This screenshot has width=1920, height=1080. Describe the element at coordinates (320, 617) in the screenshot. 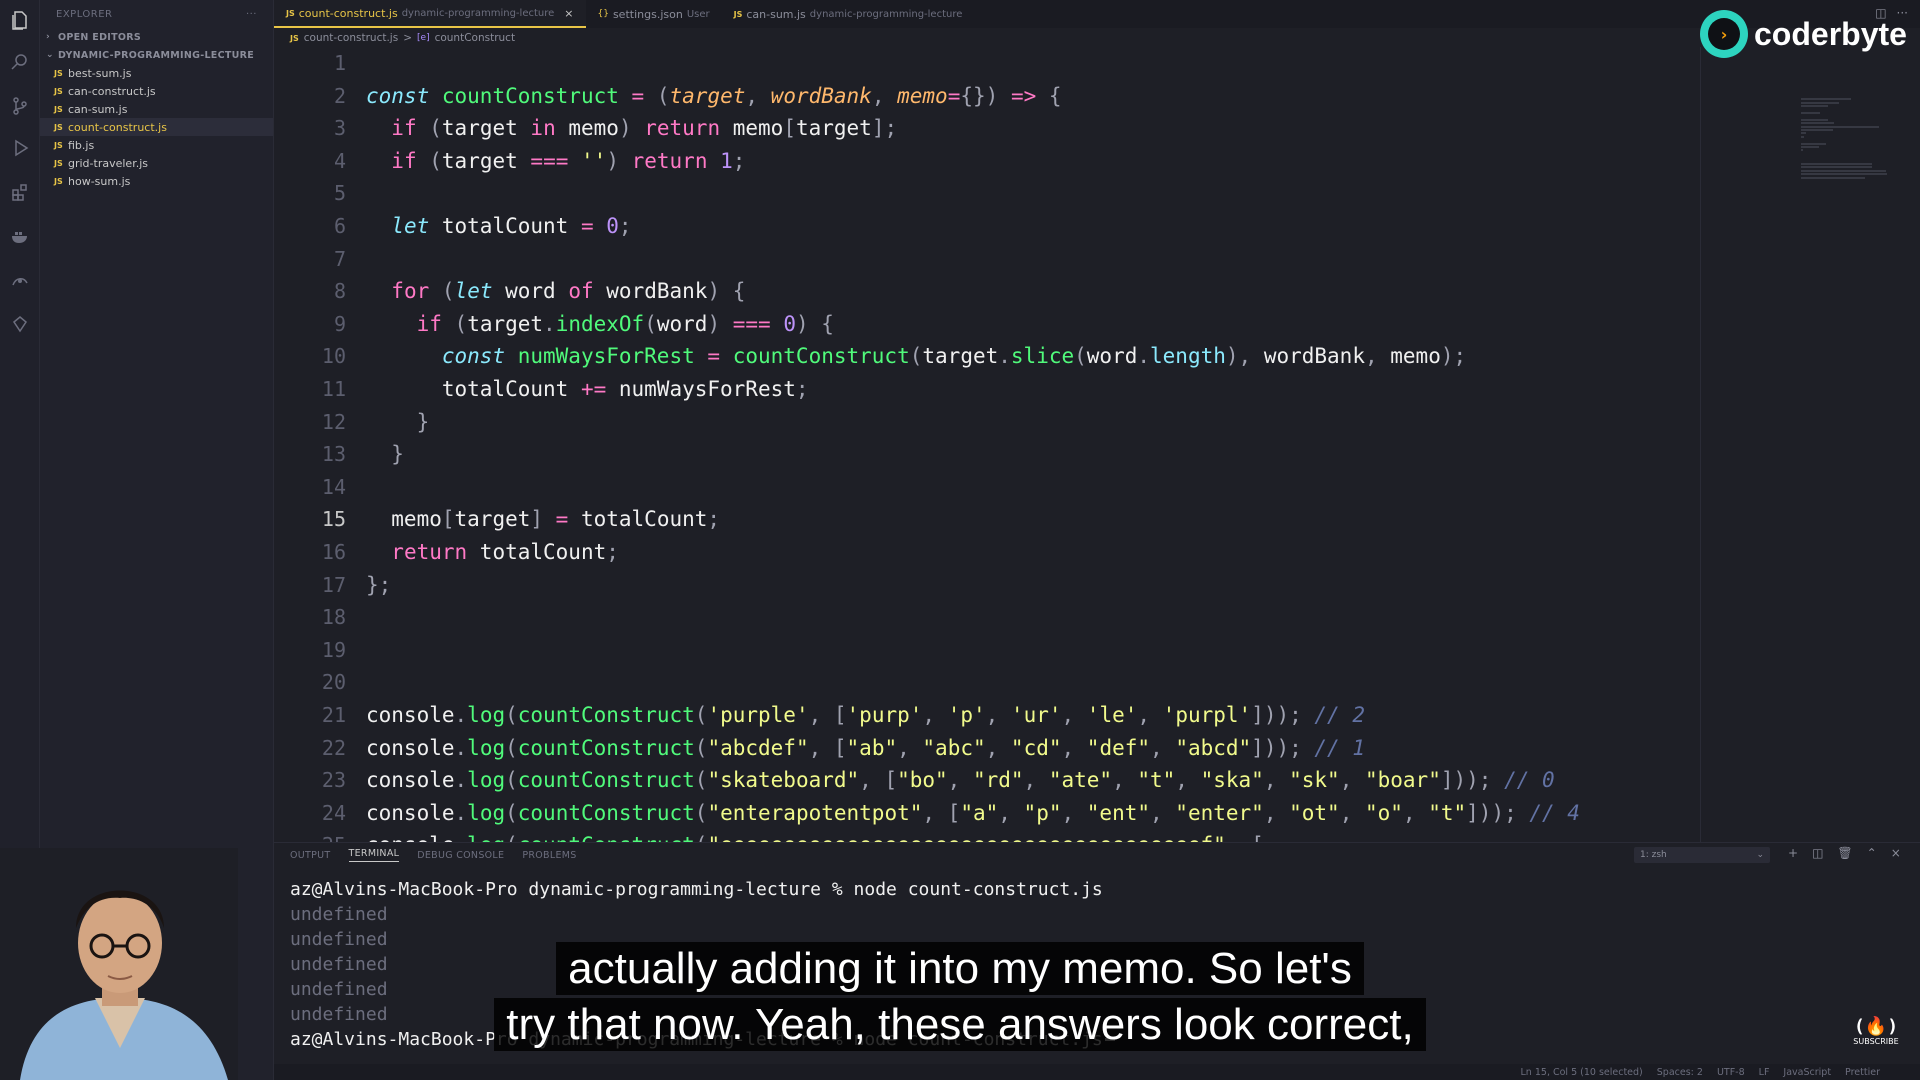

I see `code-line: 18` at that location.